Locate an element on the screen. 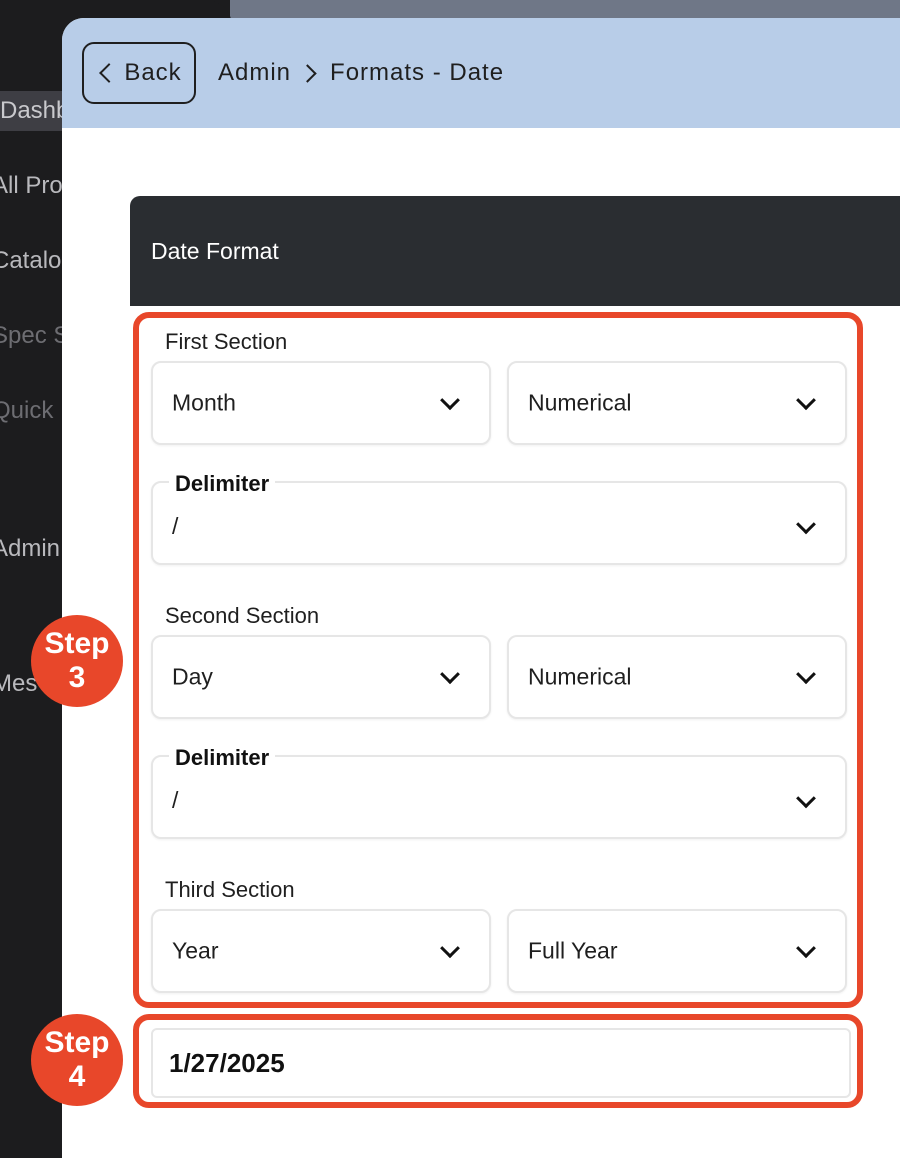 The height and width of the screenshot is (1158, 900). step3-badge: Step 3 is located at coordinates (77, 661).